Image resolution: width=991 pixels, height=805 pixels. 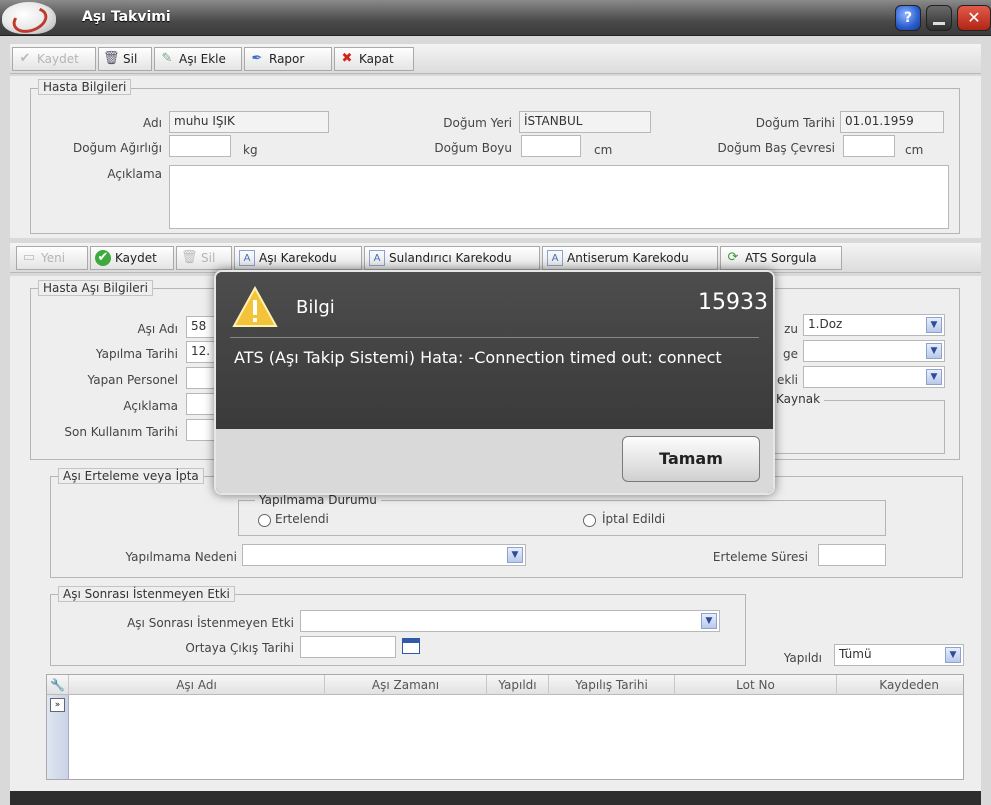 I want to click on warning-icon, so click(x=255, y=306).